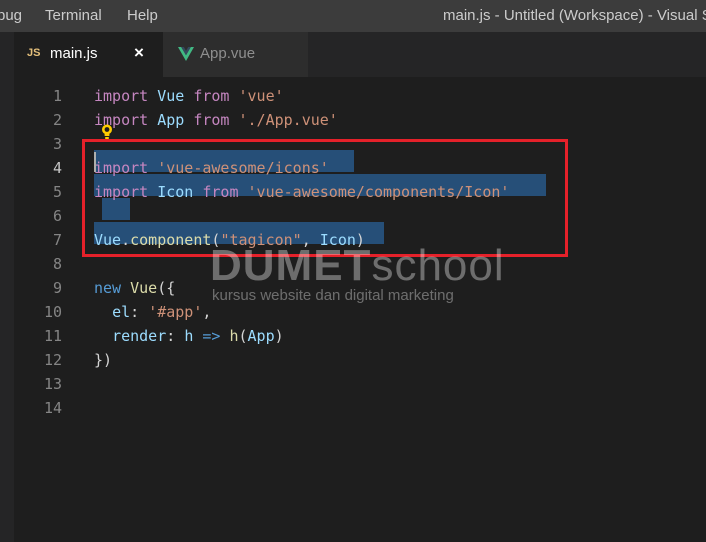 The height and width of the screenshot is (542, 706). What do you see at coordinates (52, 336) in the screenshot?
I see `line-number: 11` at bounding box center [52, 336].